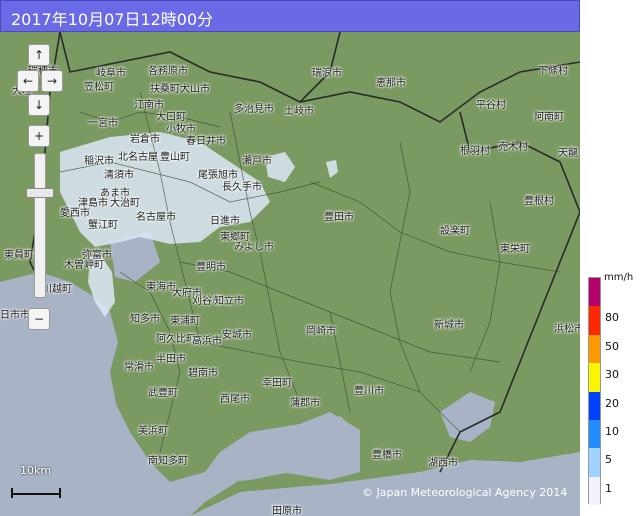 The height and width of the screenshot is (516, 640). What do you see at coordinates (254, 109) in the screenshot?
I see `city-label: 多治見市` at bounding box center [254, 109].